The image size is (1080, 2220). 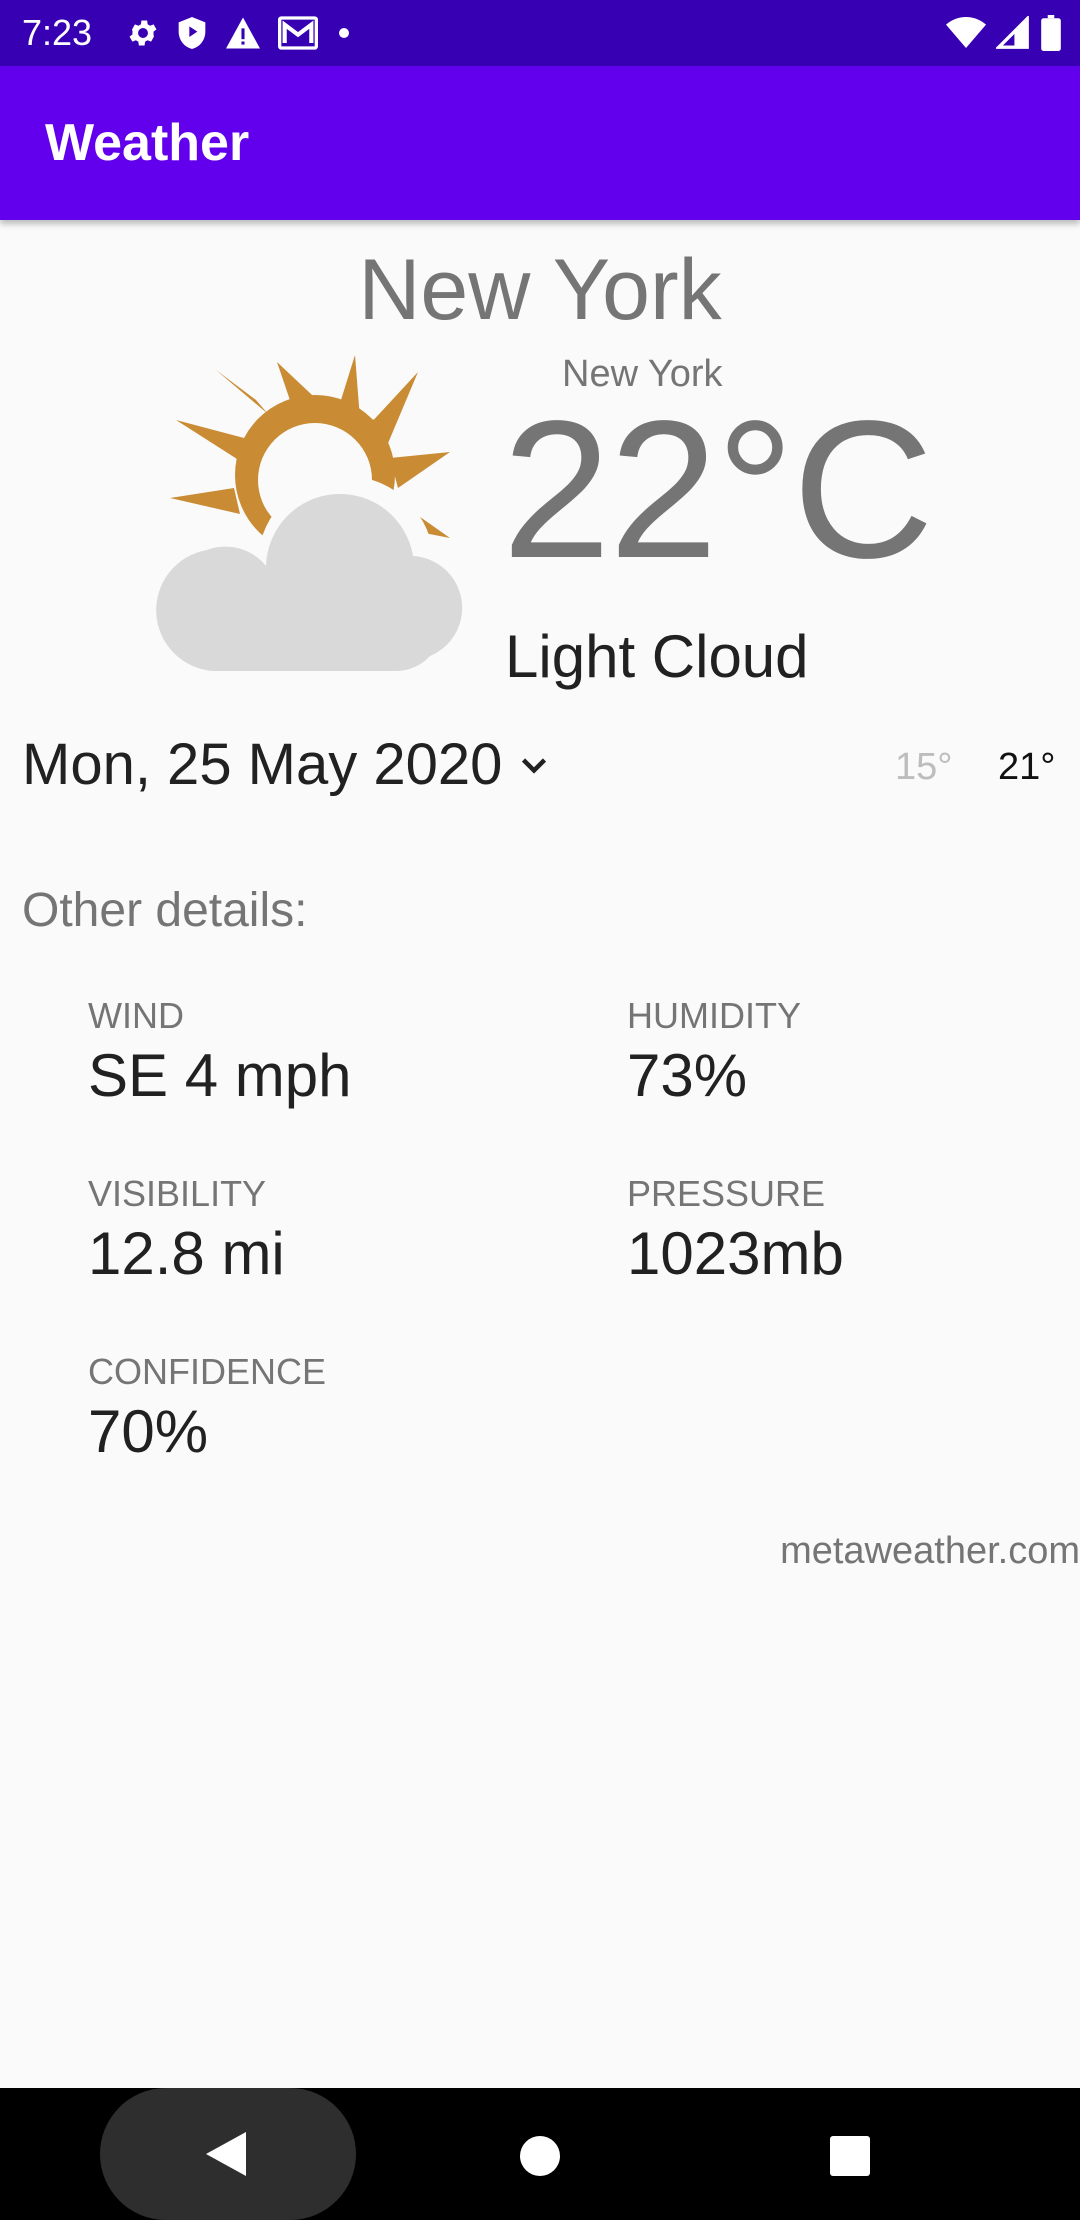 What do you see at coordinates (718, 489) in the screenshot?
I see `current-temperature: 22°C` at bounding box center [718, 489].